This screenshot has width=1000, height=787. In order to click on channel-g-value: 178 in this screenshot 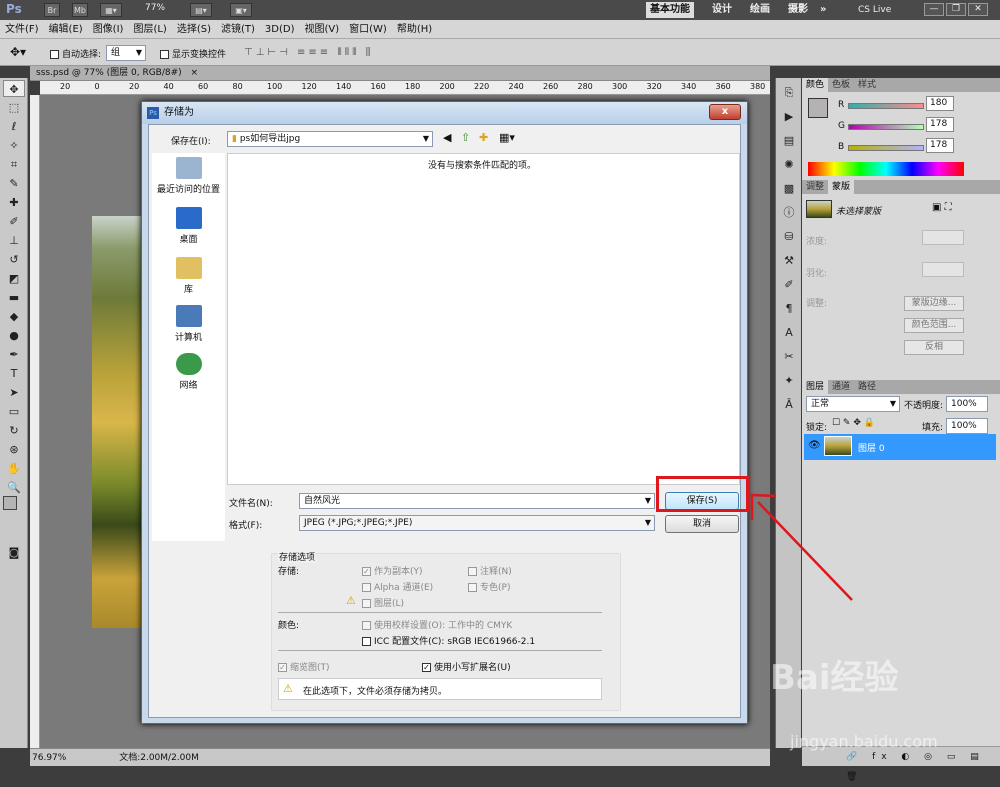, I will do `click(940, 124)`.